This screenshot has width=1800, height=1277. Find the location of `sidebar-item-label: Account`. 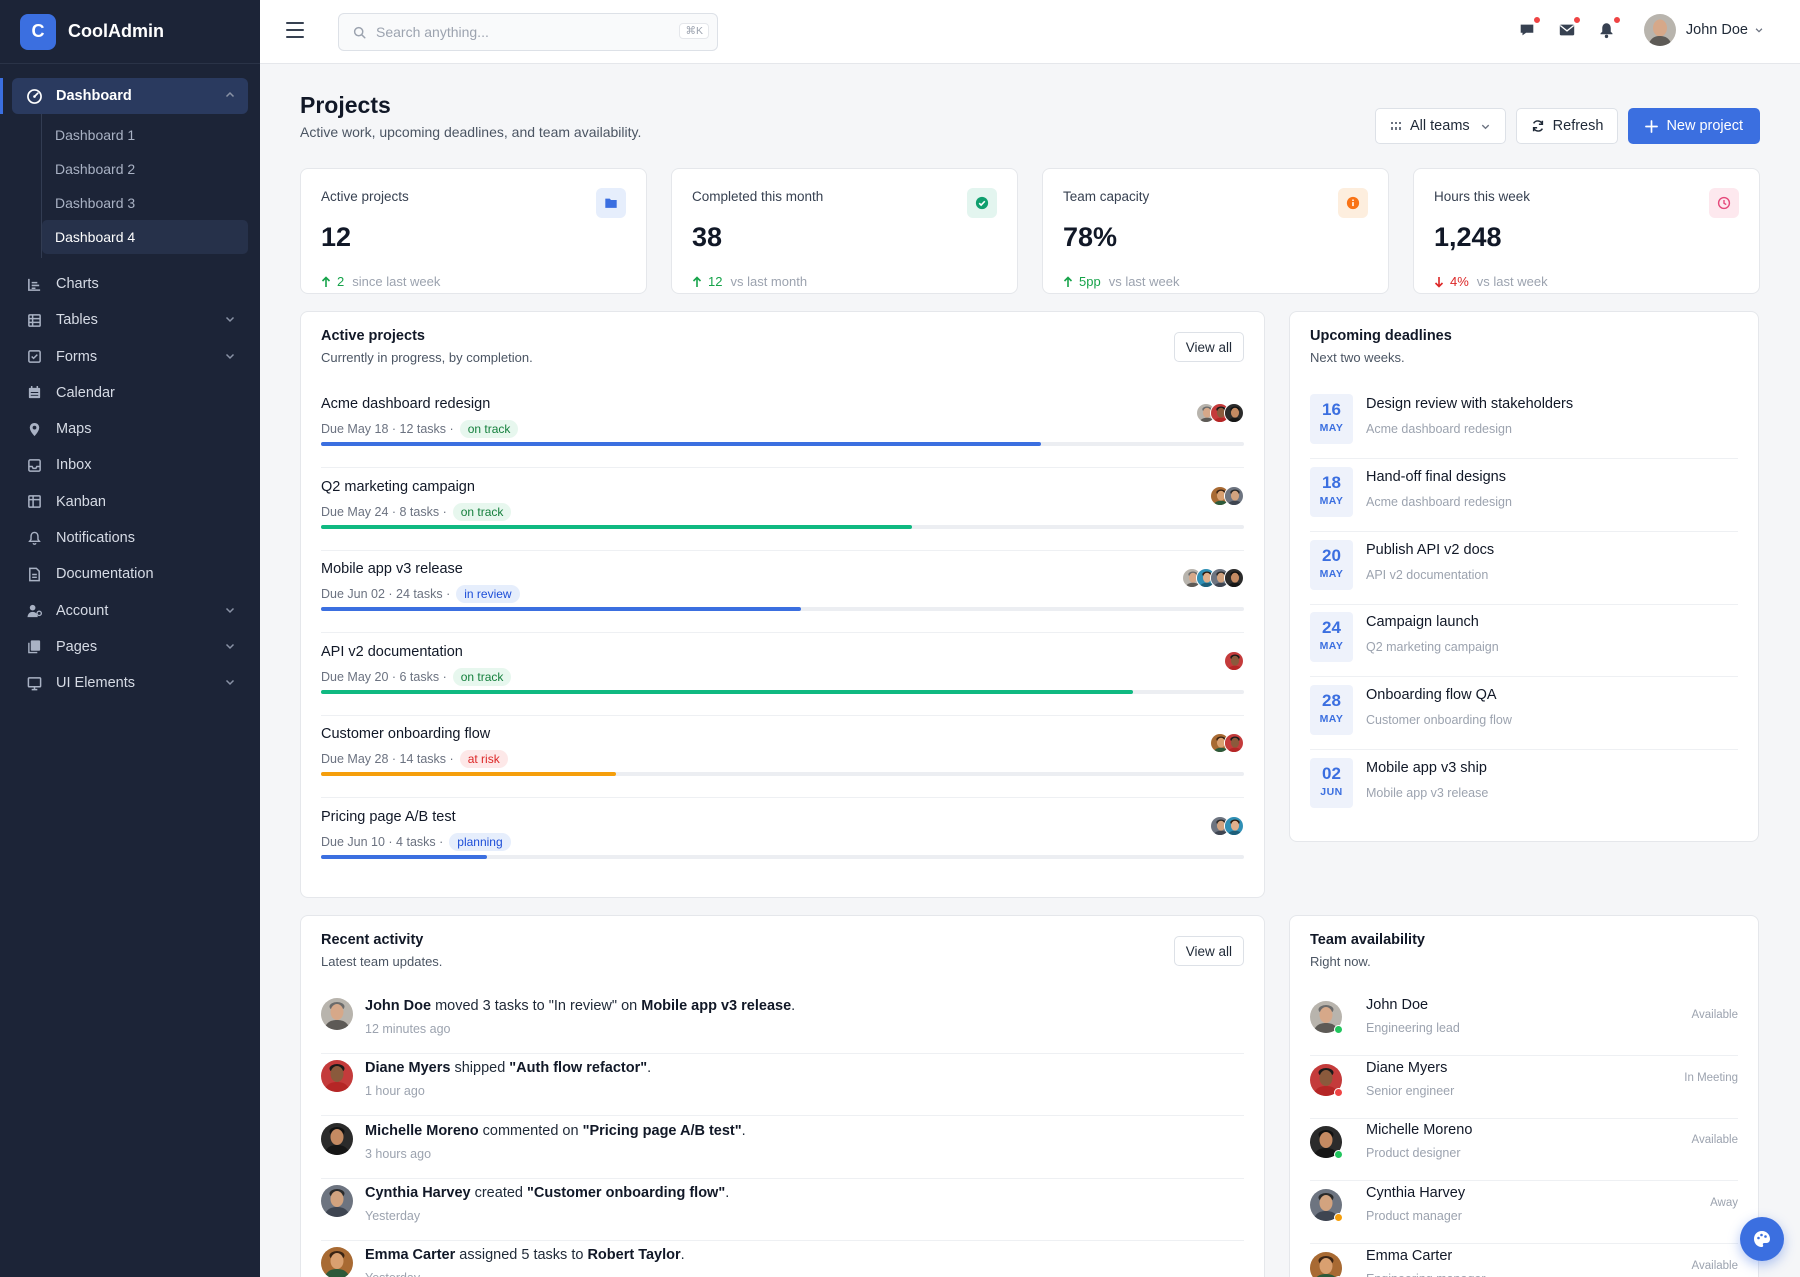

sidebar-item-label: Account is located at coordinates (82, 610).